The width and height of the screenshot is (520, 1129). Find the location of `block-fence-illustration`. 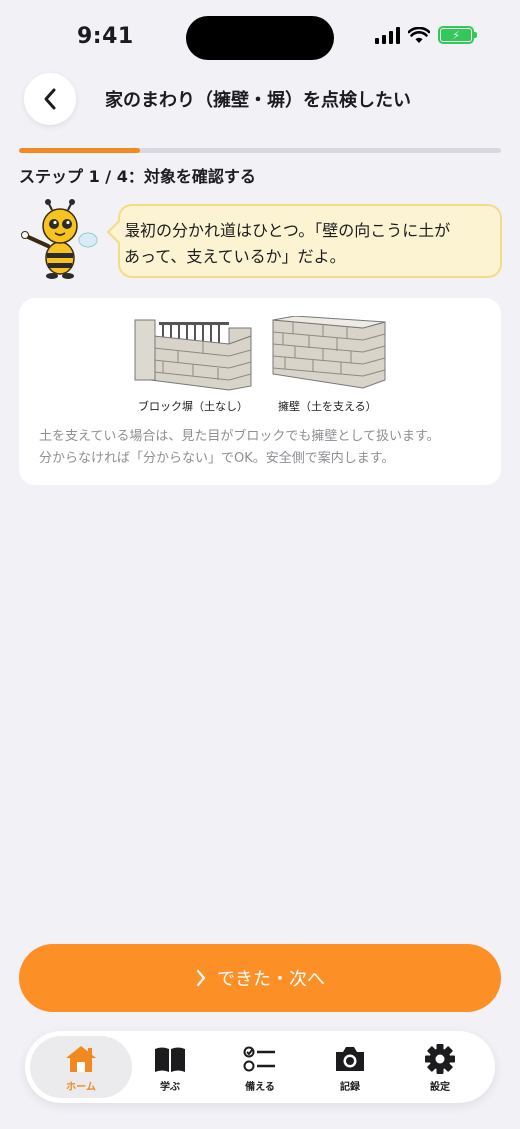

block-fence-illustration is located at coordinates (193, 355).